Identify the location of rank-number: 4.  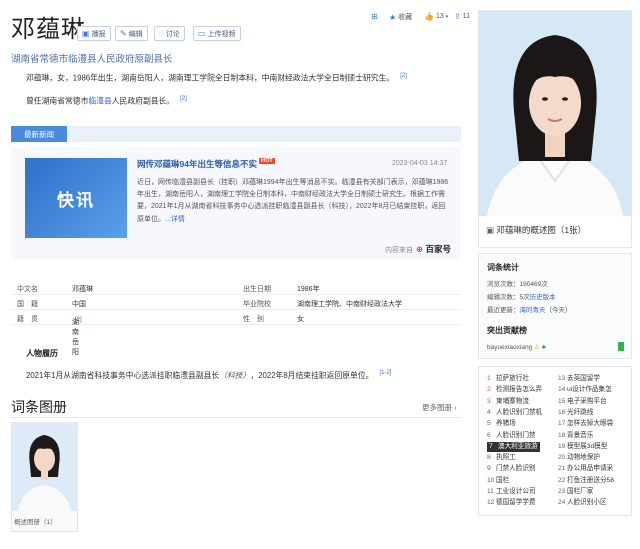
(489, 412).